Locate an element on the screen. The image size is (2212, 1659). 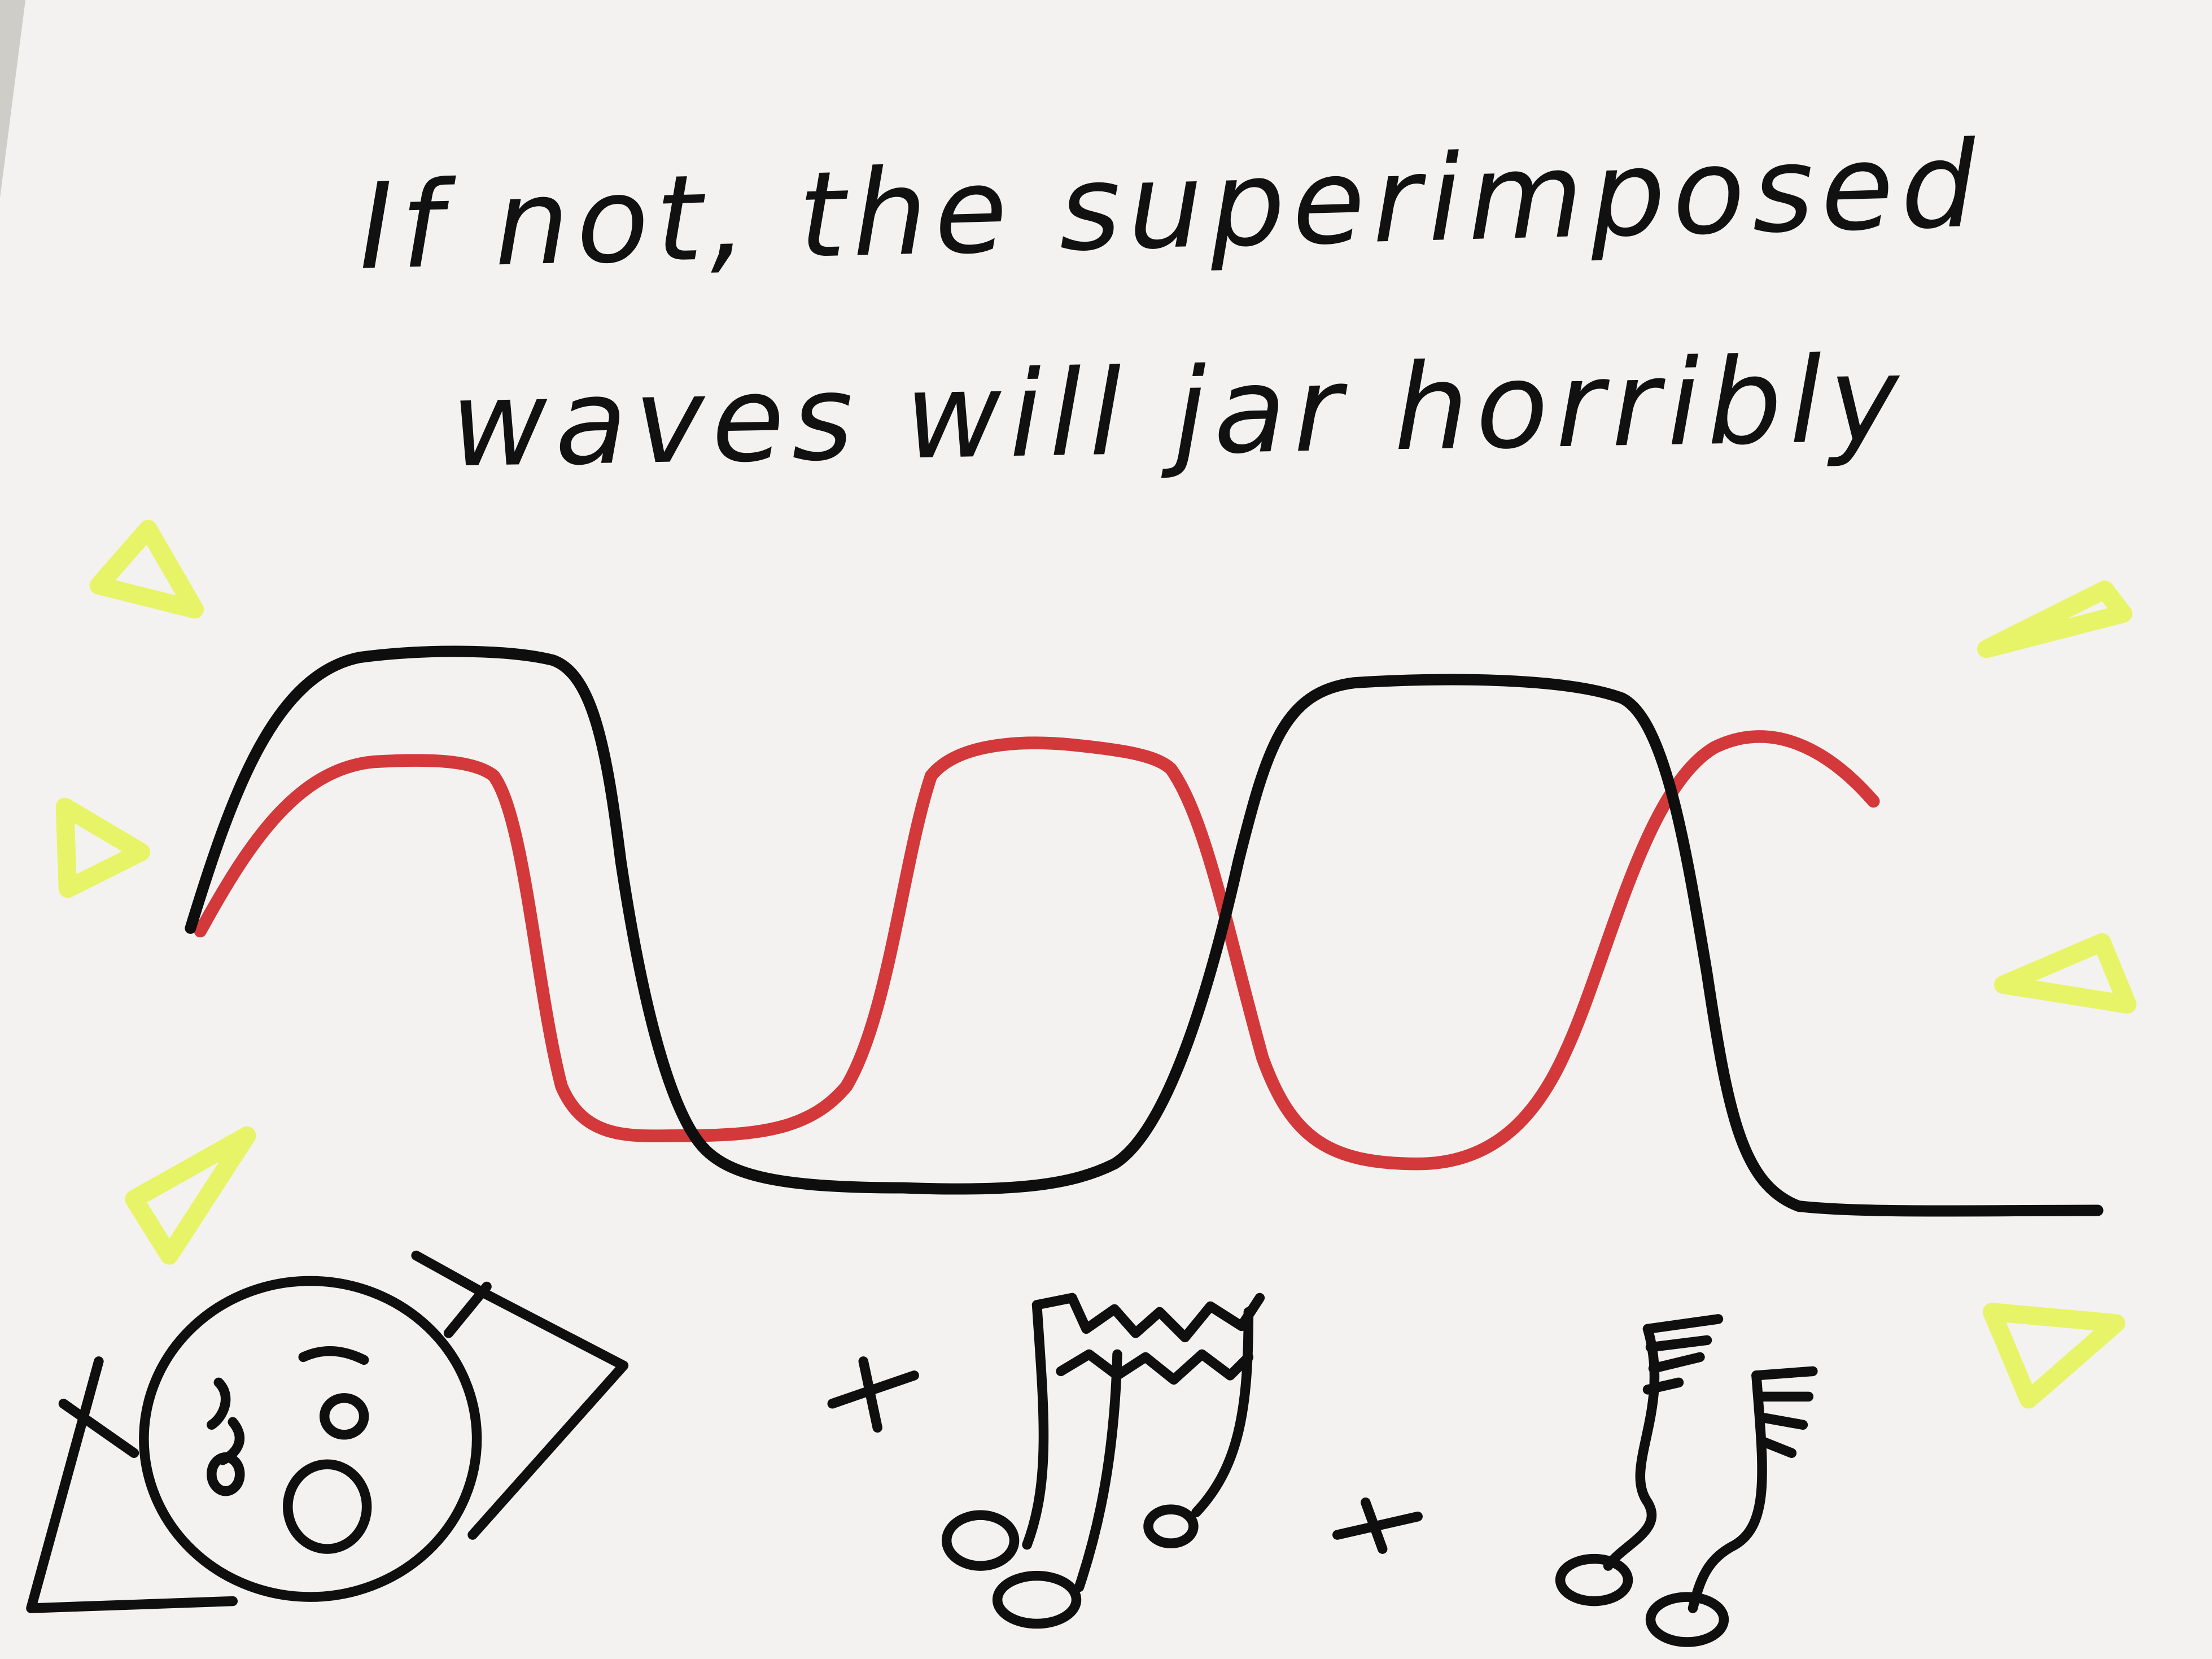
caption-line-2: waves will jar horribly is located at coordinates (1178, 412).